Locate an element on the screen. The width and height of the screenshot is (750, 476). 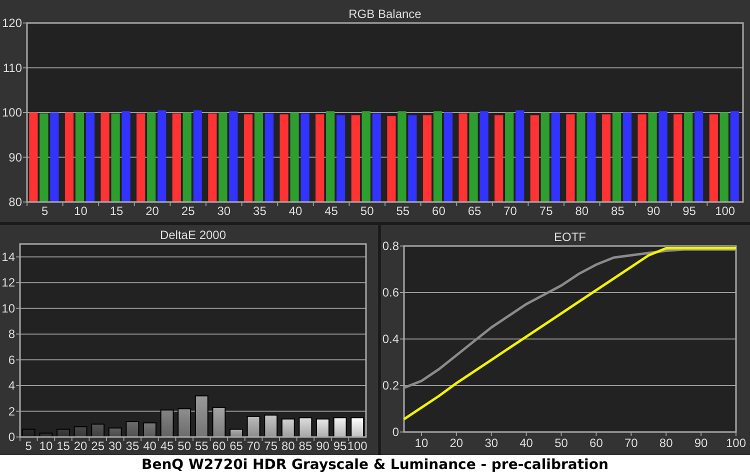
axis-label: 6 is located at coordinates (11, 359).